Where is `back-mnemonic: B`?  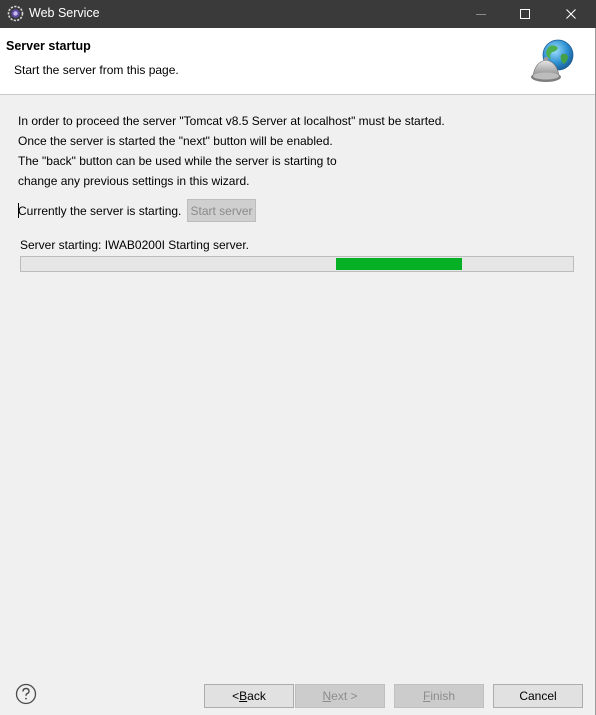 back-mnemonic: B is located at coordinates (243, 696).